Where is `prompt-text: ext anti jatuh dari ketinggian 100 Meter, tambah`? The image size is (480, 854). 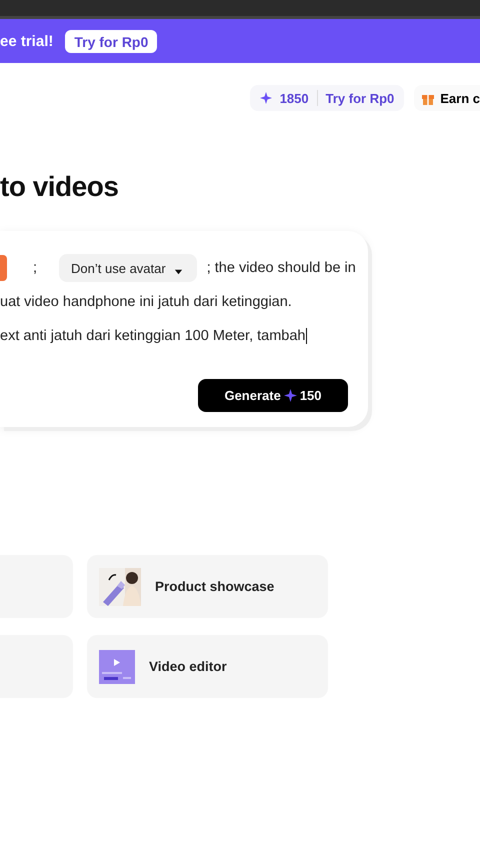 prompt-text: ext anti jatuh dari ketinggian 100 Meter, tambah is located at coordinates (153, 336).